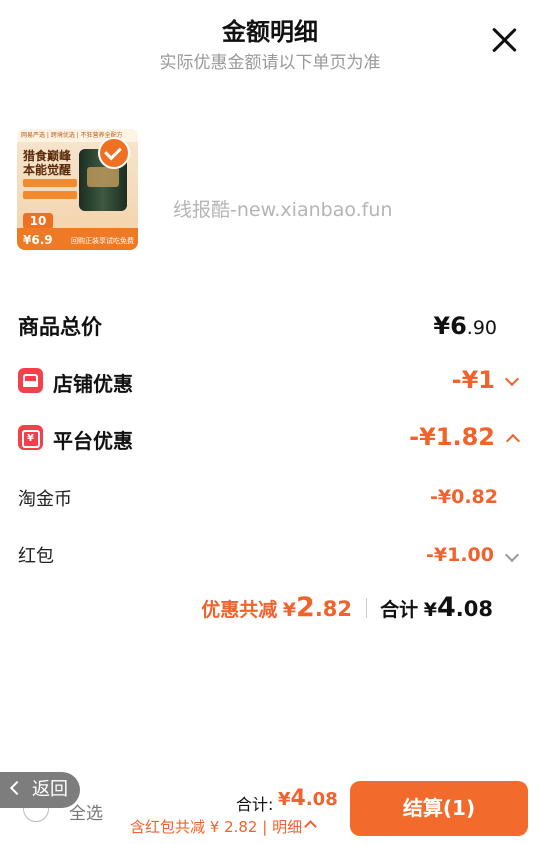 This screenshot has width=540, height=844. What do you see at coordinates (36, 556) in the screenshot?
I see `redpacket-label: 红包` at bounding box center [36, 556].